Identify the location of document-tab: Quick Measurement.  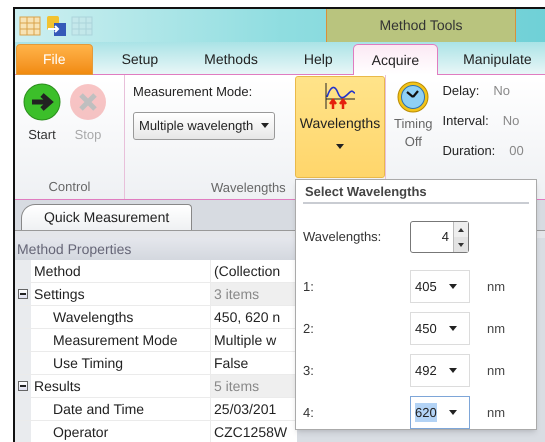
(106, 217).